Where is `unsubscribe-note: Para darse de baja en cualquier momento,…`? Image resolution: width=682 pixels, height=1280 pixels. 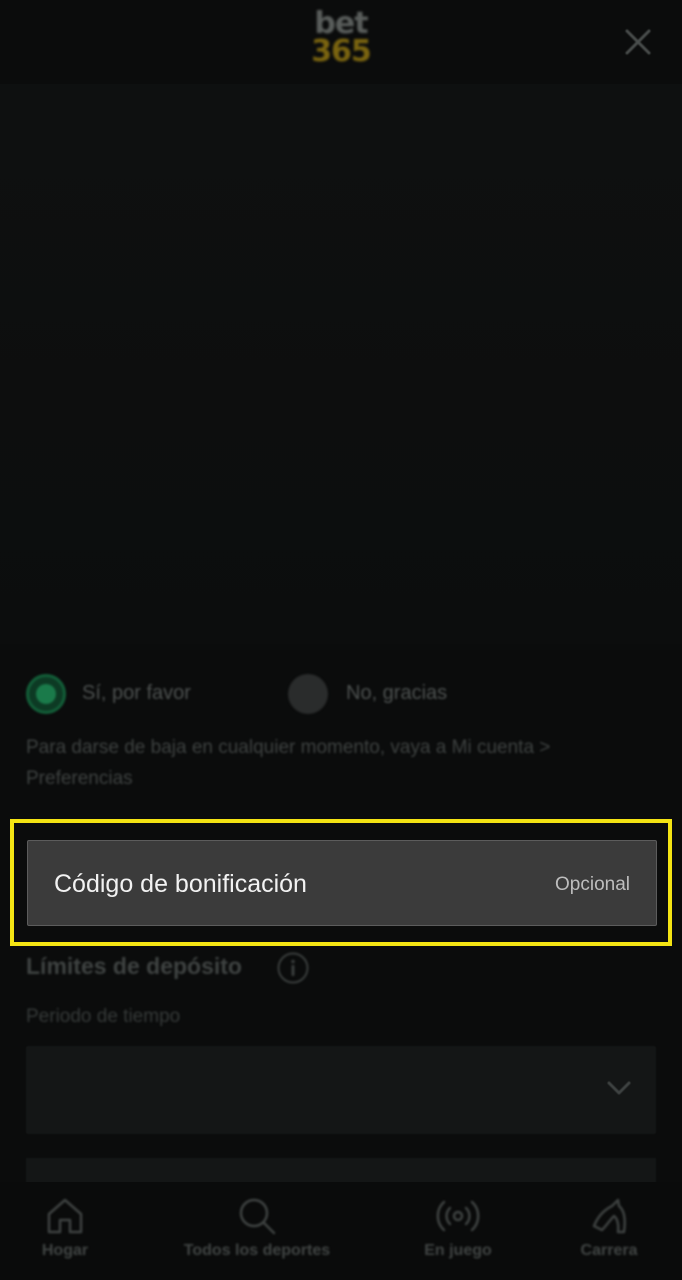 unsubscribe-note: Para darse de baja en cualquier momento,… is located at coordinates (288, 763).